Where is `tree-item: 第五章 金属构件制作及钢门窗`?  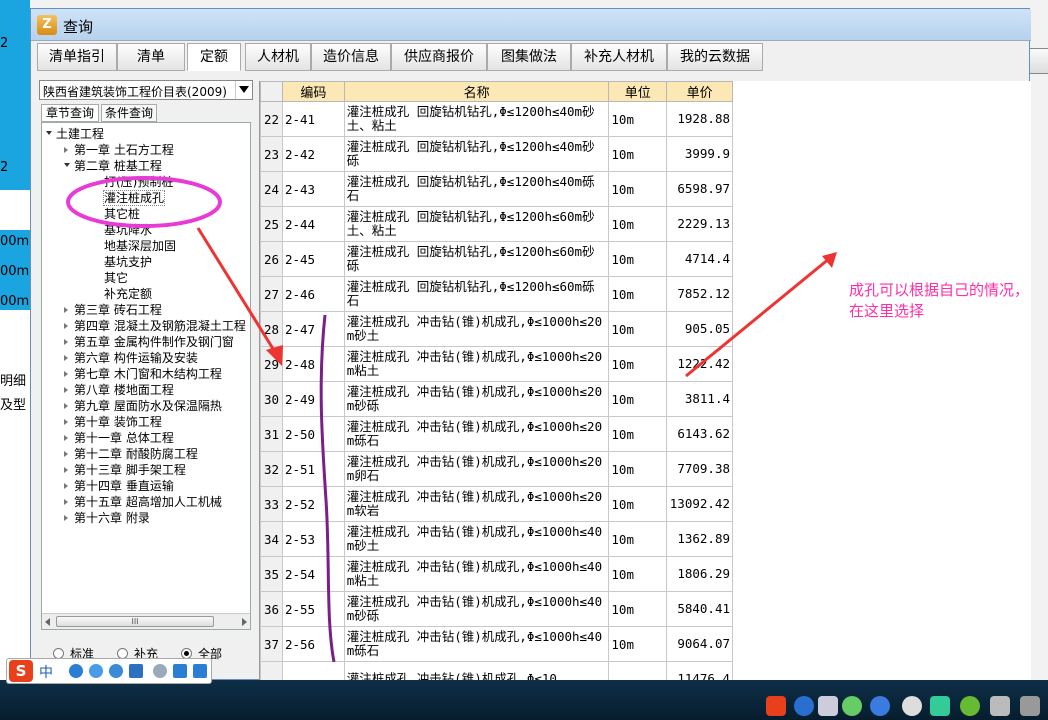
tree-item: 第五章 金属构件制作及钢门窗 is located at coordinates (154, 342).